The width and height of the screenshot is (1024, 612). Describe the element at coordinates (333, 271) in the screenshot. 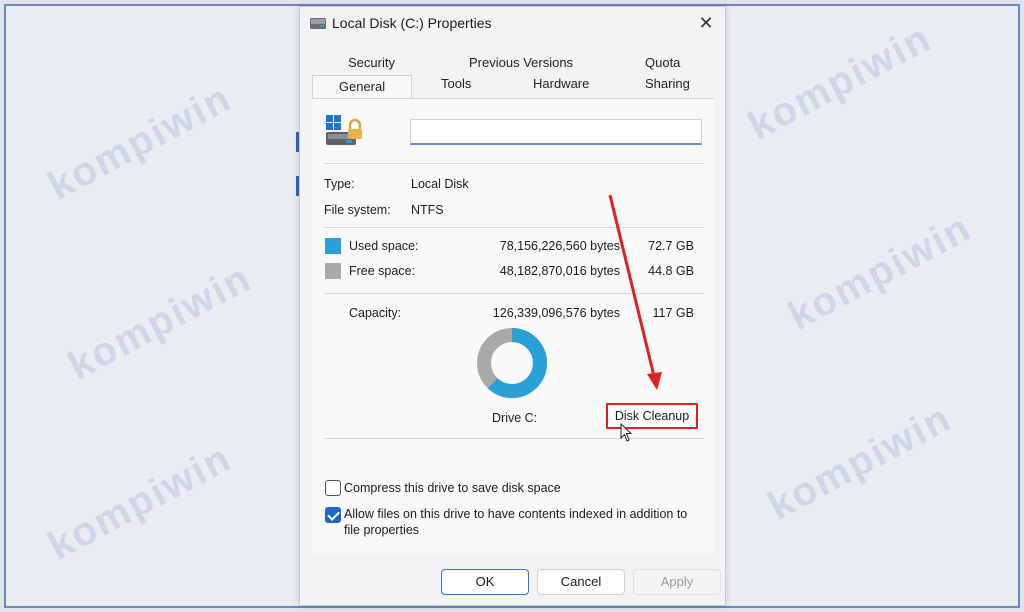

I see `free-space-swatch` at that location.